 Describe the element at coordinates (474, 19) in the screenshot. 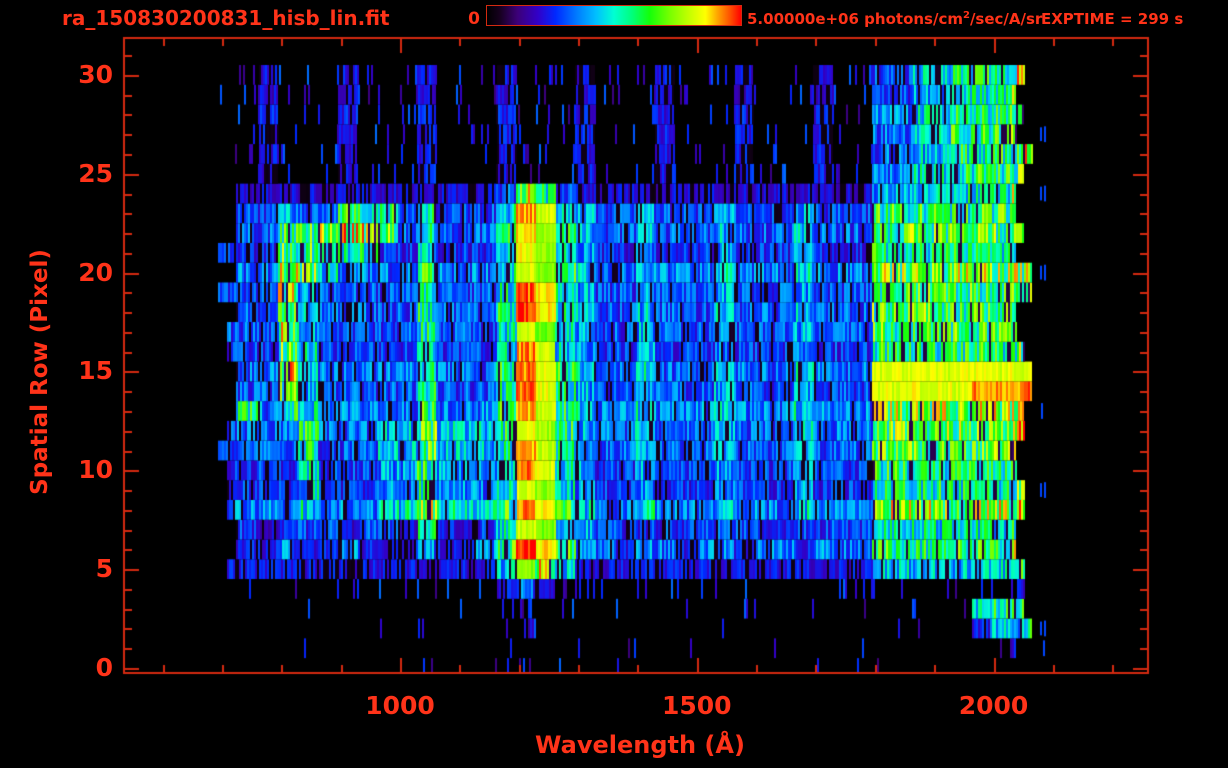

I see `colorbar-min-label: 0` at that location.